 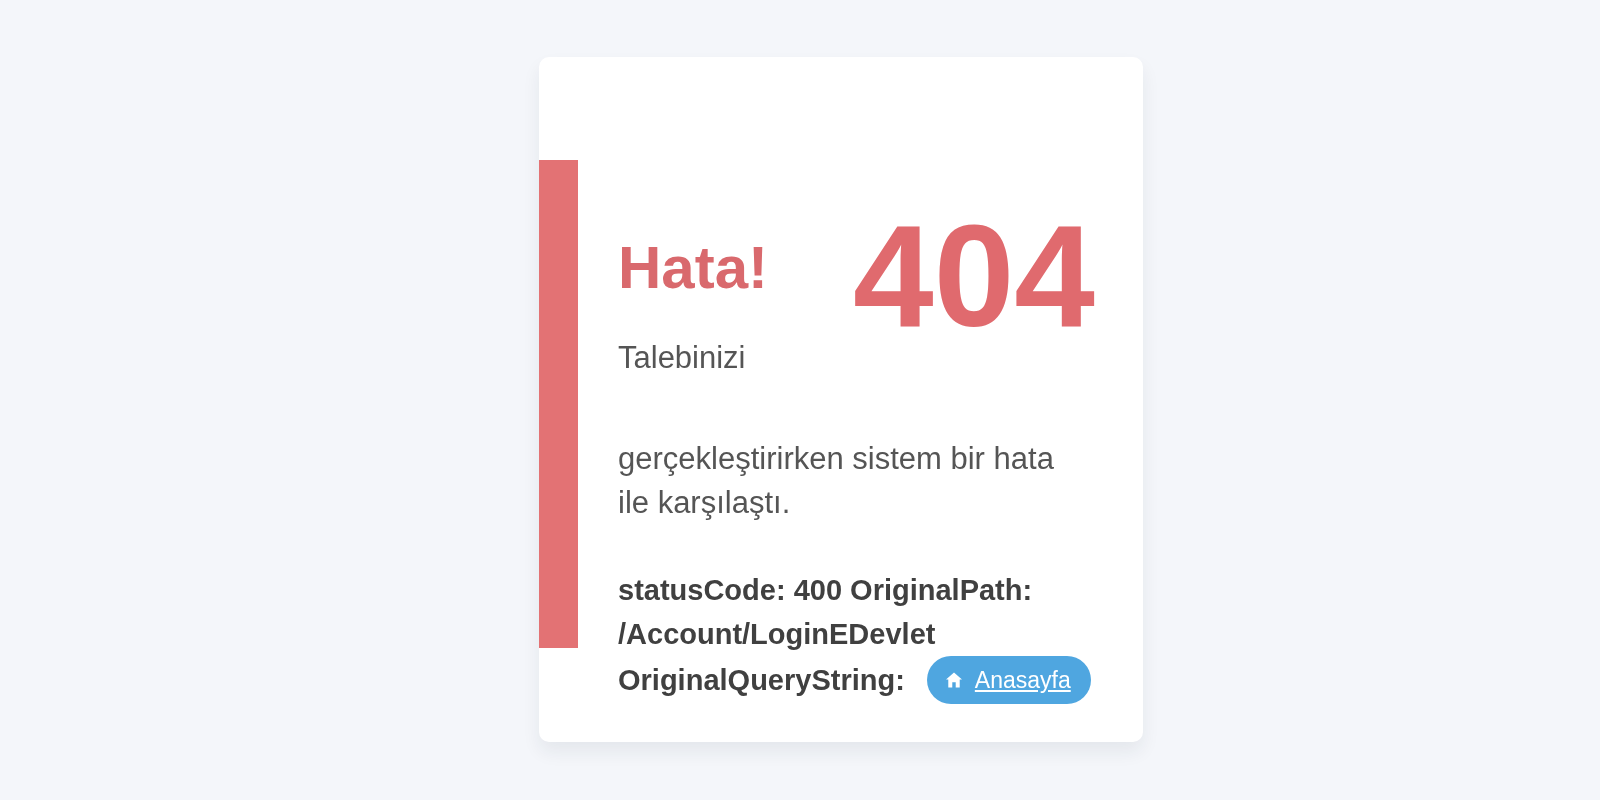 I want to click on error-detail-text: OriginalQueryString:, so click(x=761, y=680).